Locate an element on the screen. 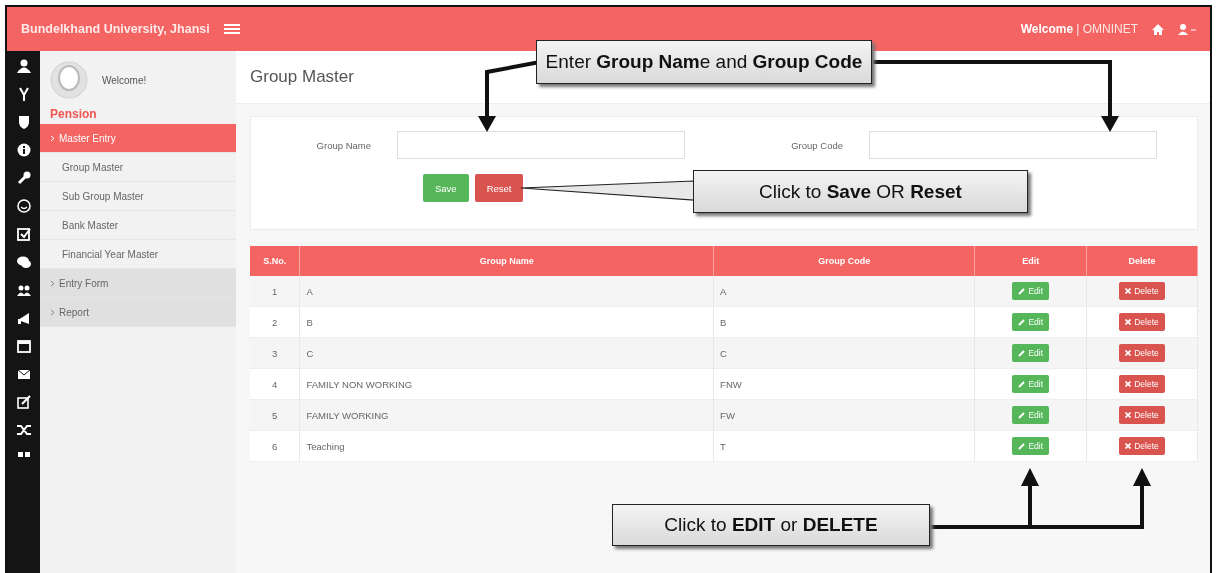 The height and width of the screenshot is (573, 1216). avatar-icon is located at coordinates (69, 80).